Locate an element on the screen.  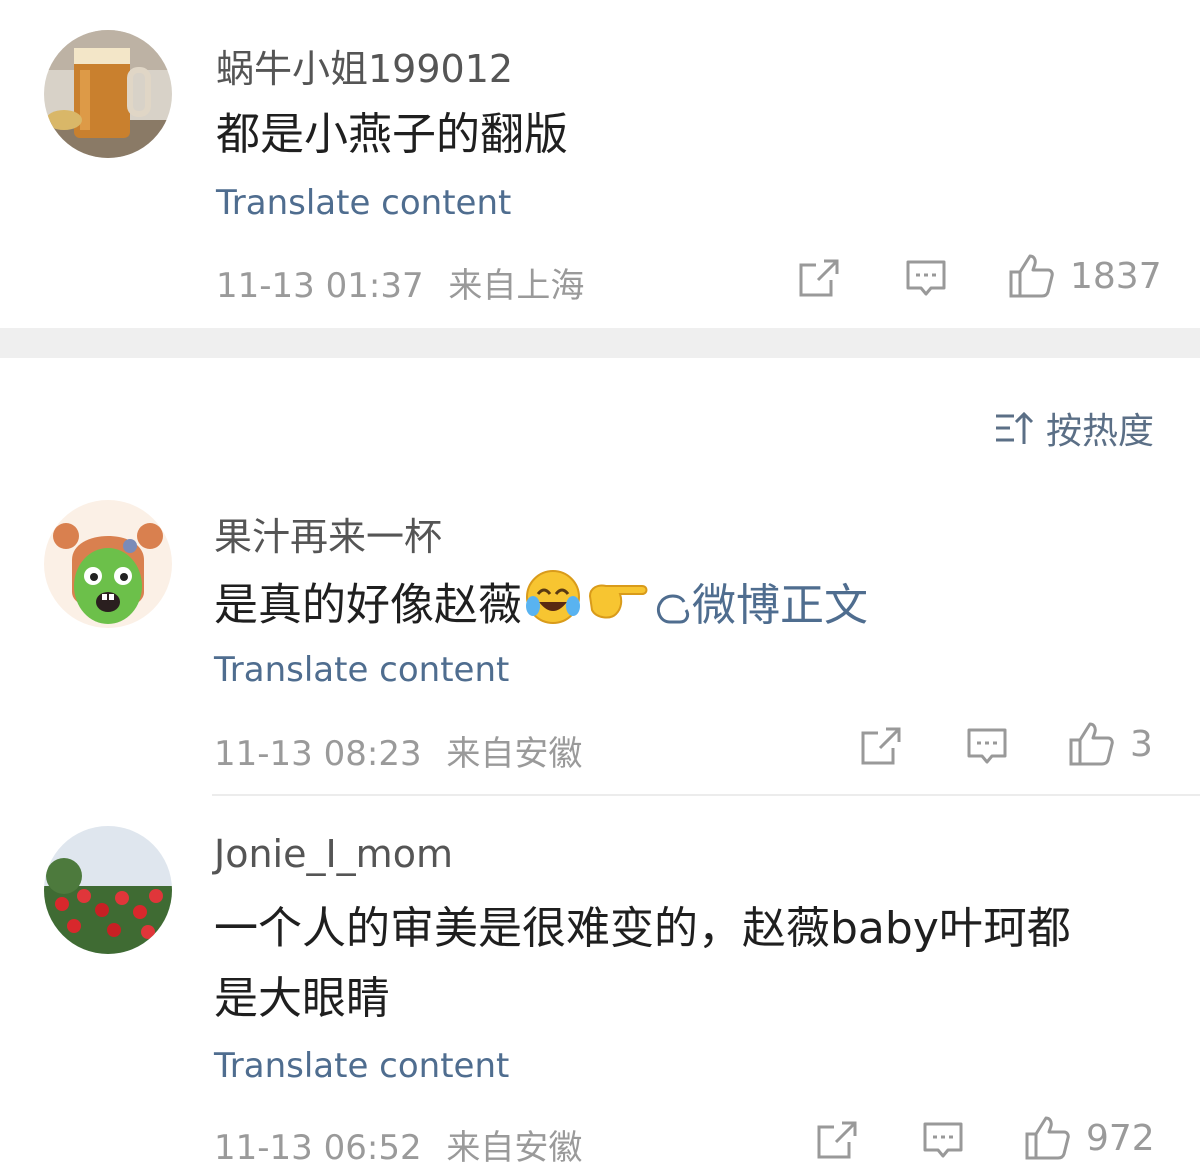
laughing-tears-emoji-icon is located at coordinates (553, 607).